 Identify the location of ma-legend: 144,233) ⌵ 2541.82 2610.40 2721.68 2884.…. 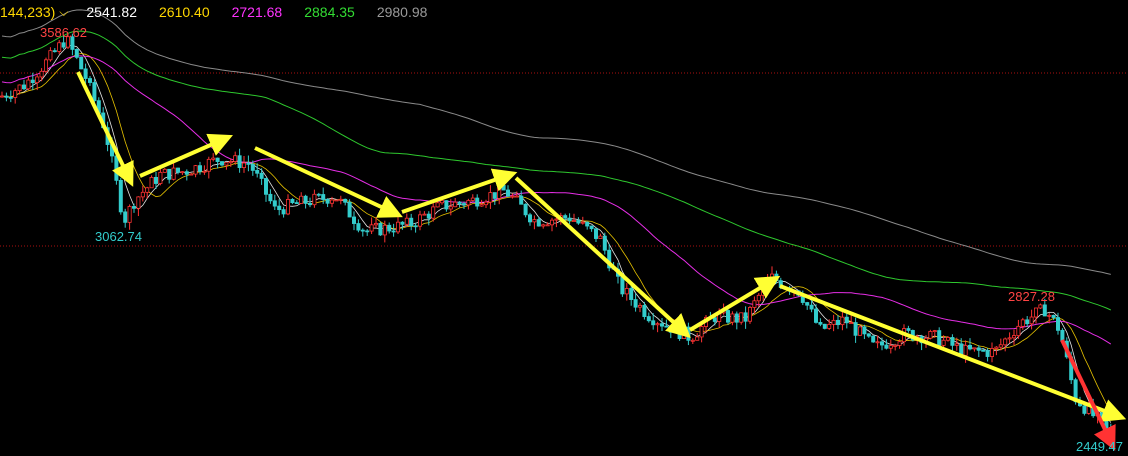
(224, 12).